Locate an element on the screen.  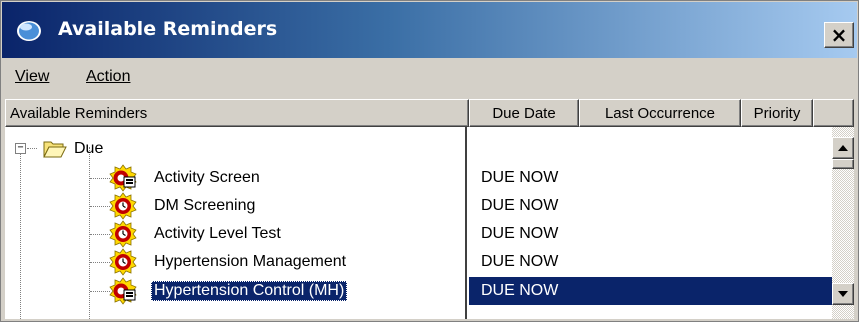
menu-action-label: Action is located at coordinates (108, 76).